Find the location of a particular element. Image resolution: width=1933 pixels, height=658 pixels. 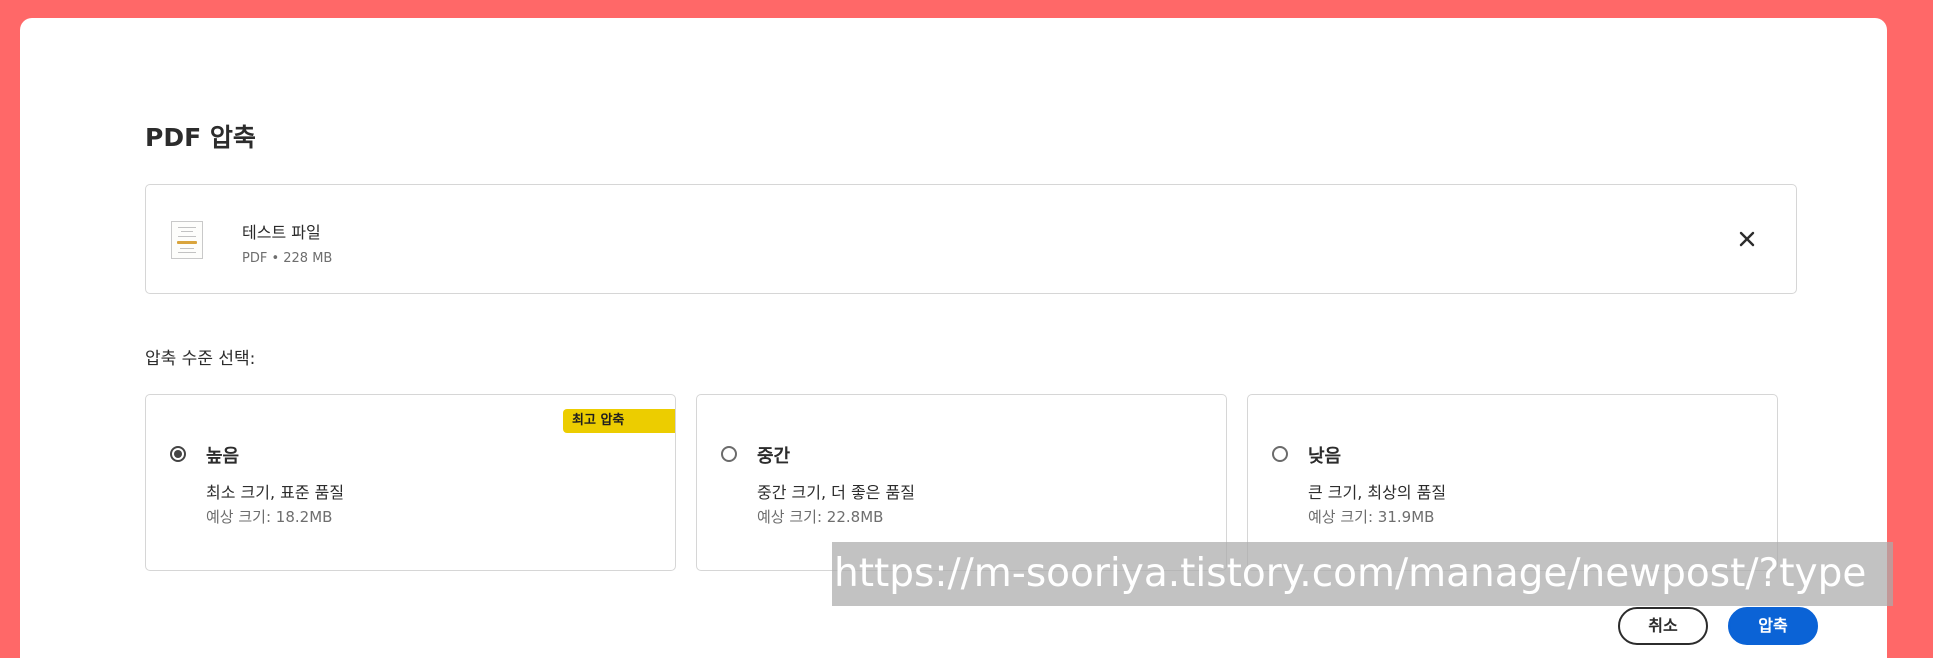

option-high: 최고 압축 높음 최소 크기, 표준 품질 예상 크기: 18.2MB is located at coordinates (410, 482).